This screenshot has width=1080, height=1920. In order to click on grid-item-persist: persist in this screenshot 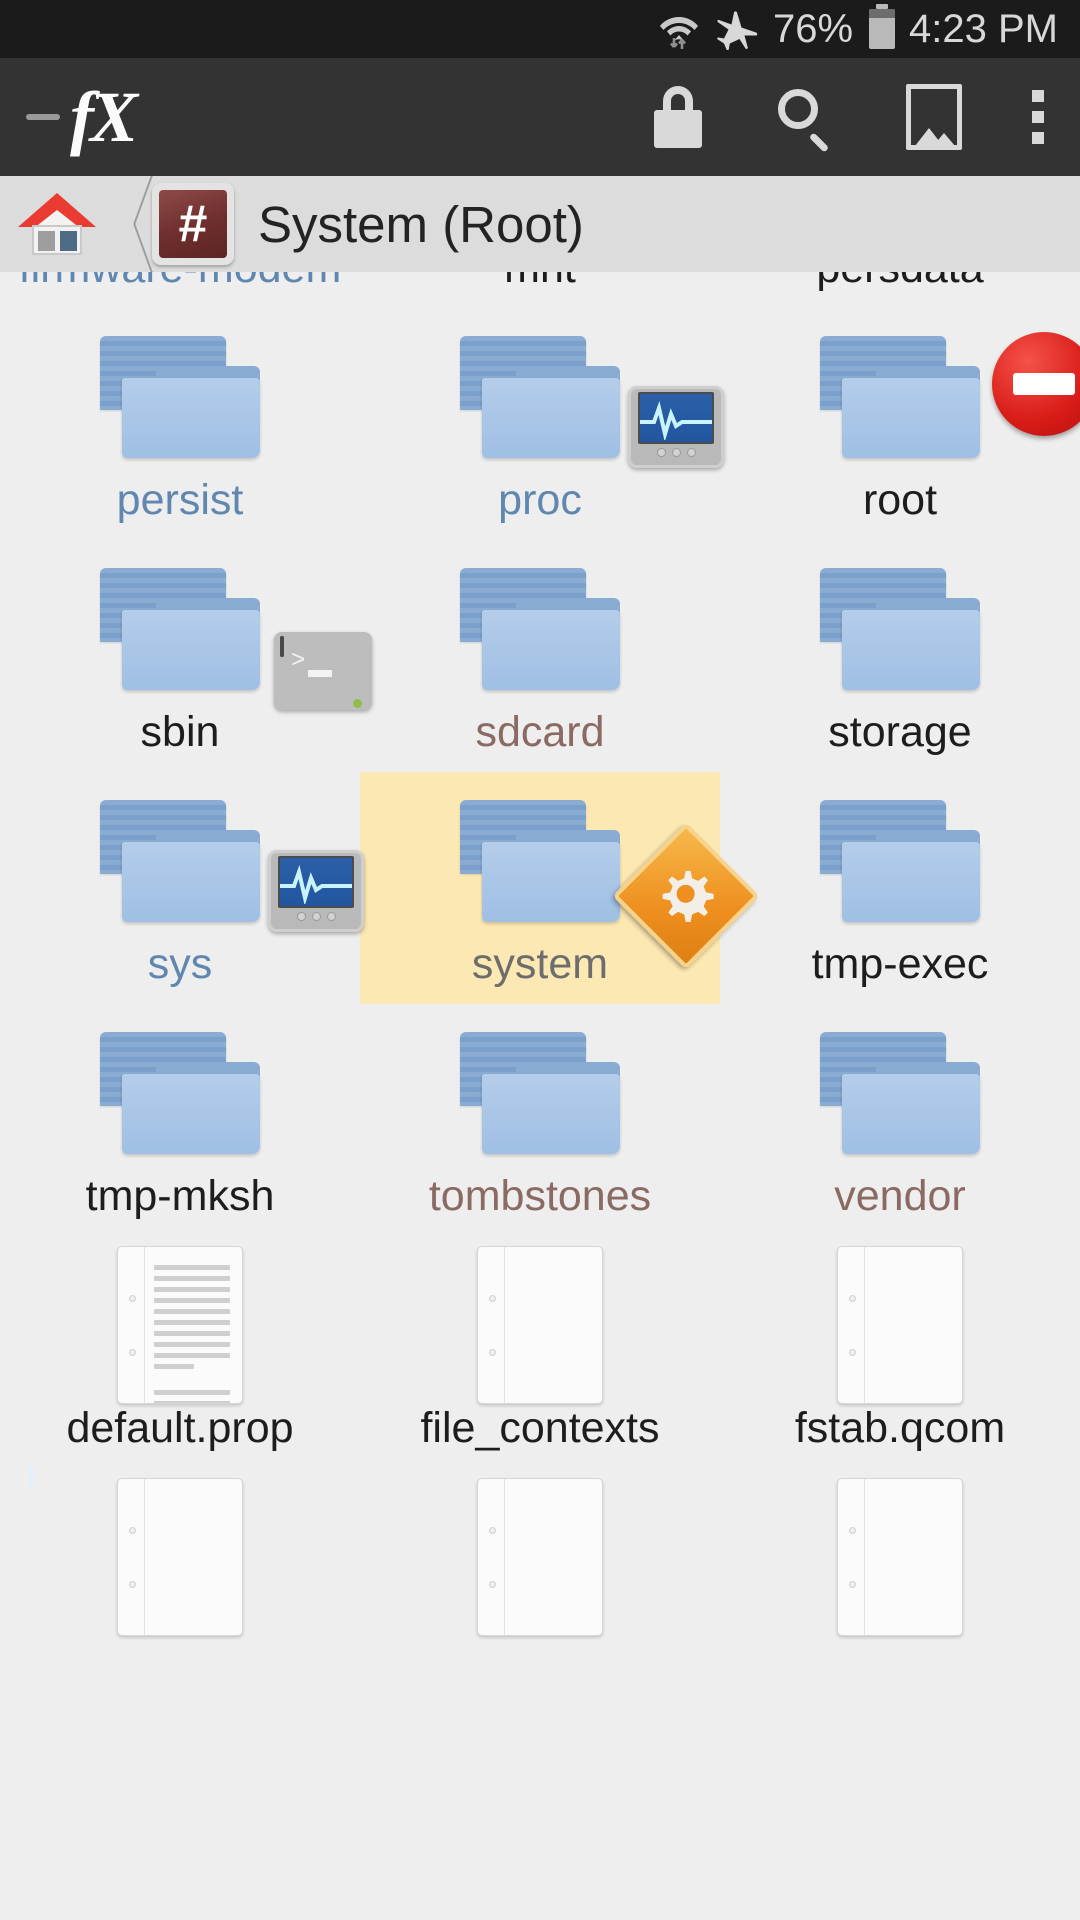, I will do `click(180, 424)`.